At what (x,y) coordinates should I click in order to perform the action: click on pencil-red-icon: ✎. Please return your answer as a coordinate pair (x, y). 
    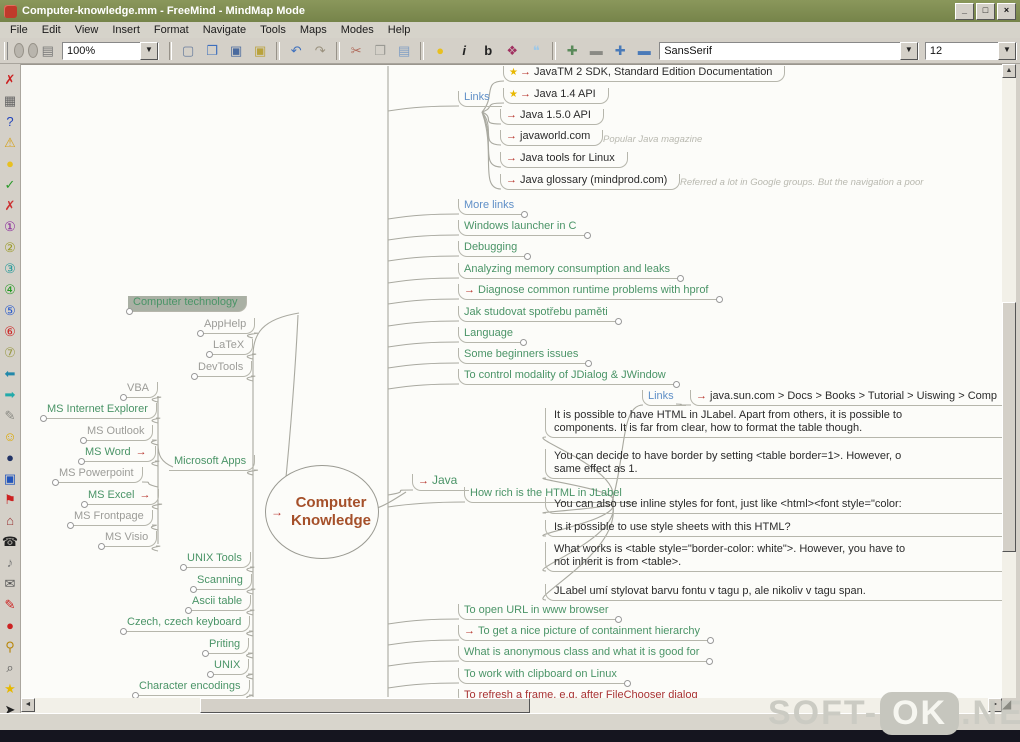
    Looking at the image, I should click on (10, 605).